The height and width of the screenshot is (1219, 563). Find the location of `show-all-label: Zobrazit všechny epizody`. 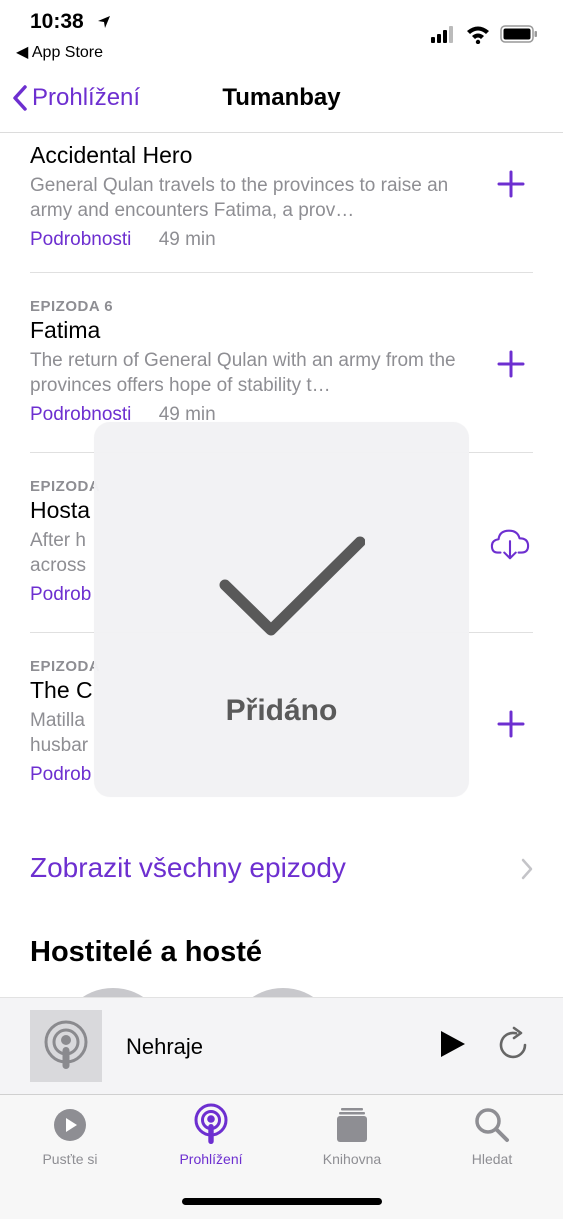

show-all-label: Zobrazit všechny epizody is located at coordinates (188, 867).